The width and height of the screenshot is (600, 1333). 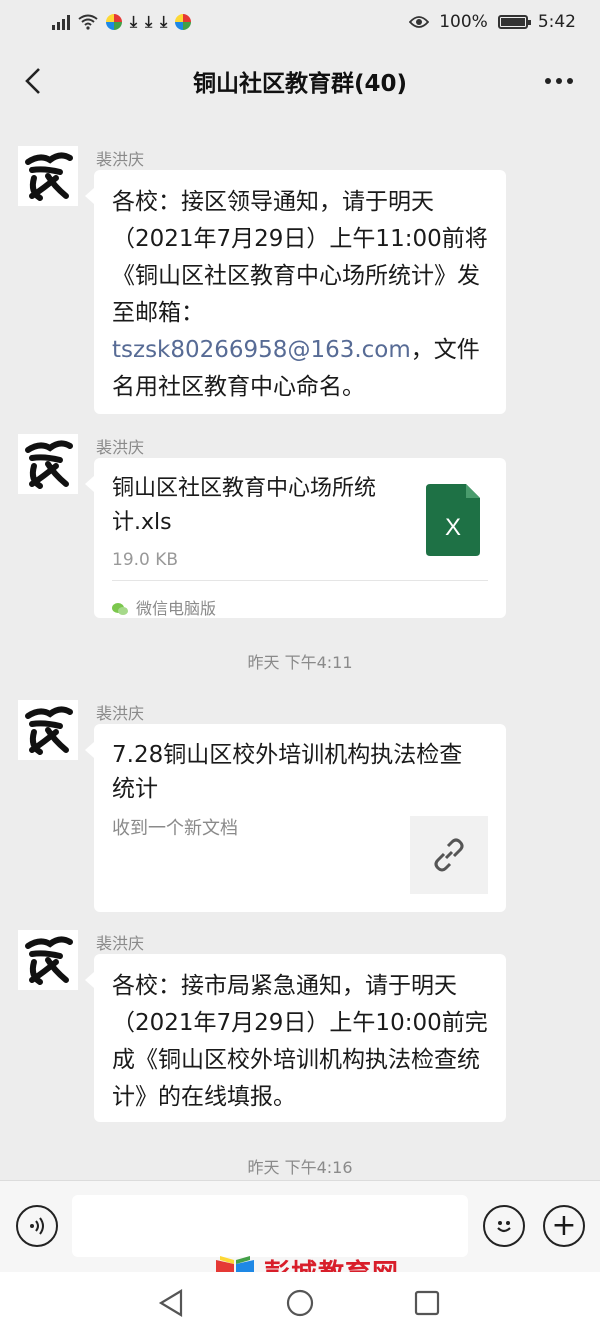 I want to click on wifi-icon, so click(x=88, y=22).